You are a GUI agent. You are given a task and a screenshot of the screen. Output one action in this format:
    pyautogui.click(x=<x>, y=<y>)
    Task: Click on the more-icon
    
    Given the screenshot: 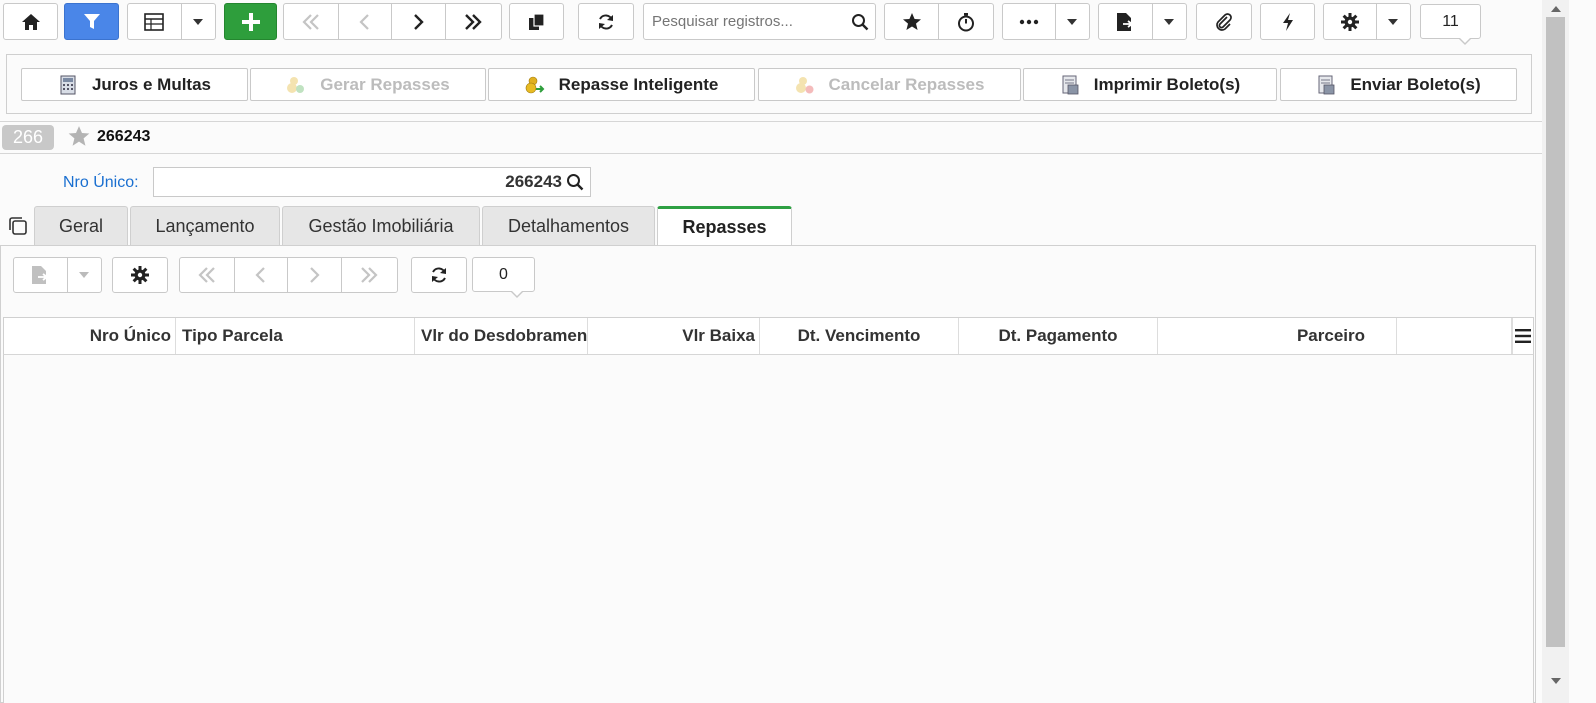 What is the action you would take?
    pyautogui.click(x=1029, y=21)
    